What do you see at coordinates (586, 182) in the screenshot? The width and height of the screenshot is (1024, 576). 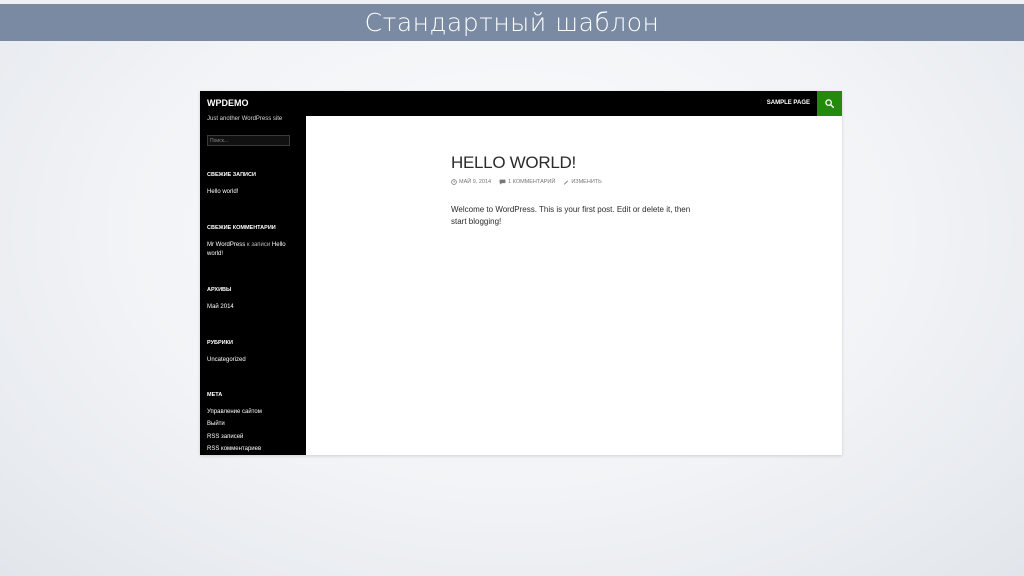 I see `post-edit-label: ИЗМЕНИТЬ` at bounding box center [586, 182].